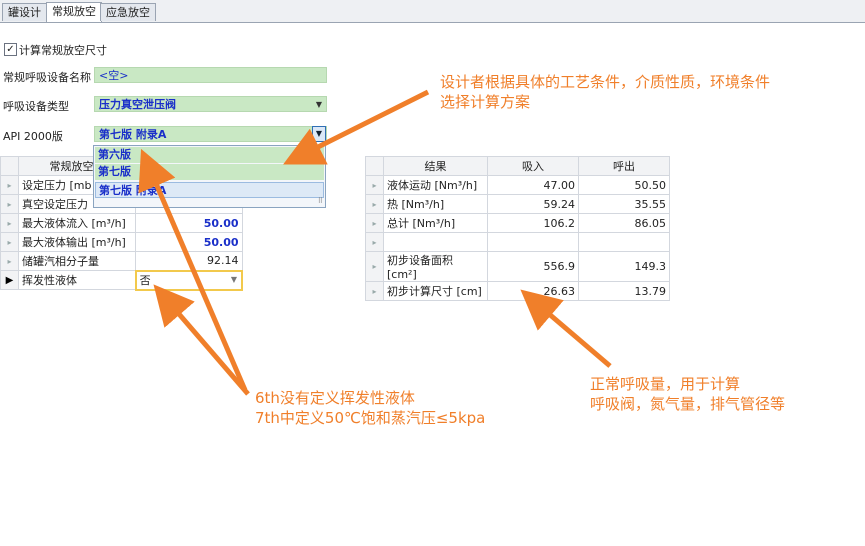 The image size is (865, 546). What do you see at coordinates (370, 418) in the screenshot?
I see `annotation-line: 7th中定义50℃饱和蒸汽压≤5kpa` at bounding box center [370, 418].